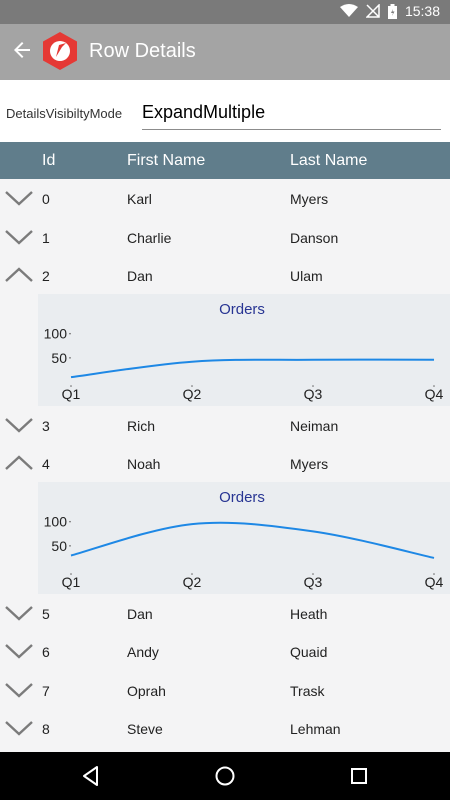  What do you see at coordinates (139, 199) in the screenshot?
I see `cell-first-name: Karl` at bounding box center [139, 199].